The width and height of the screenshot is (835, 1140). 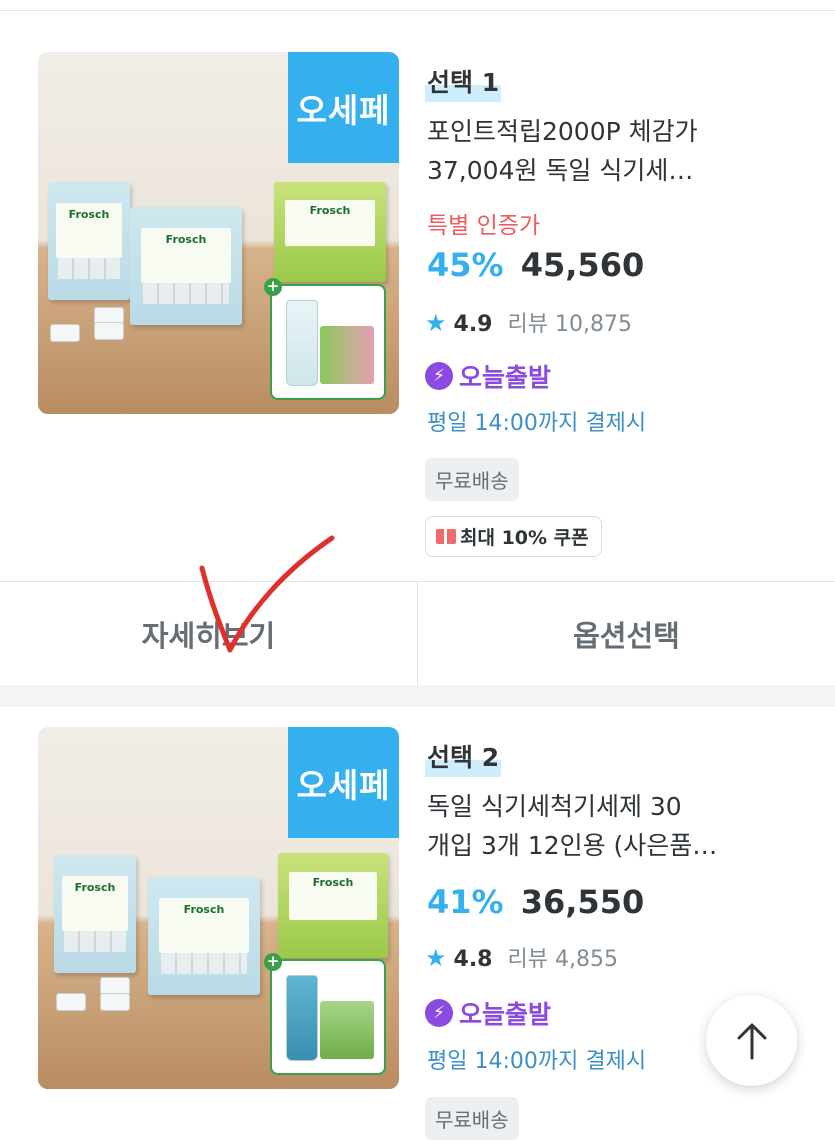 I want to click on rating-score: 4.9, so click(x=473, y=324).